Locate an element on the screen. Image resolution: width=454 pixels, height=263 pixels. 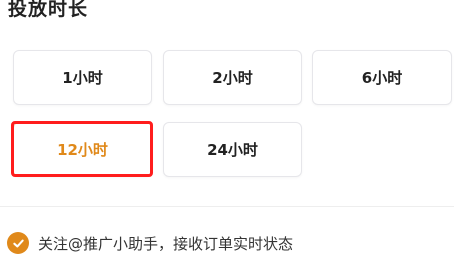
follow-assistant-row: 关注@推广小助手，接收订单实时状态 is located at coordinates (150, 243).